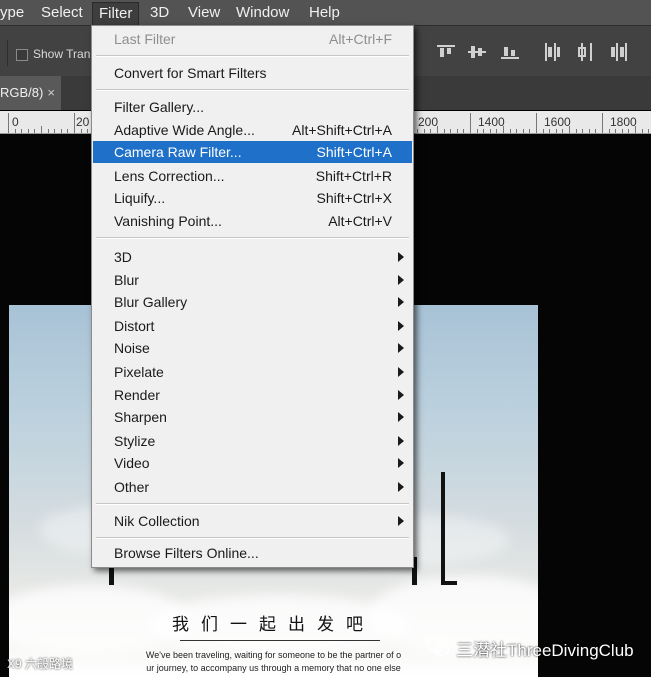 This screenshot has width=651, height=677. I want to click on menu-3d: 3D, so click(159, 13).